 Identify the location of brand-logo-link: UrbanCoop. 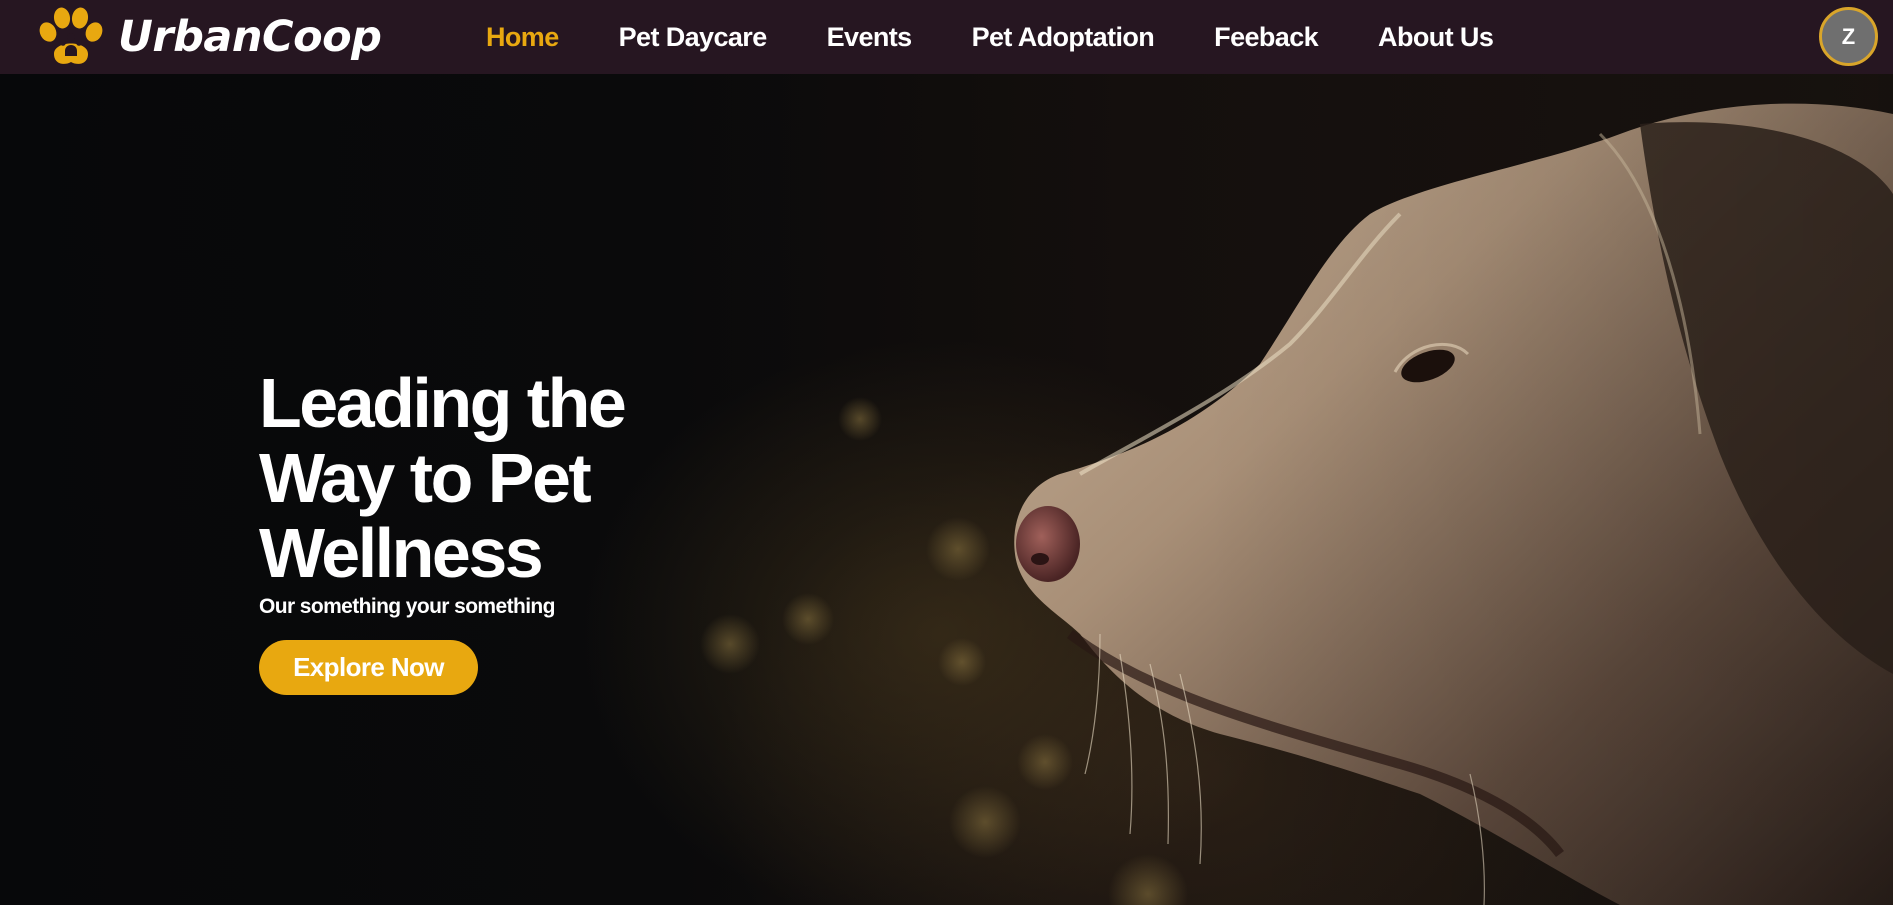
(208, 37).